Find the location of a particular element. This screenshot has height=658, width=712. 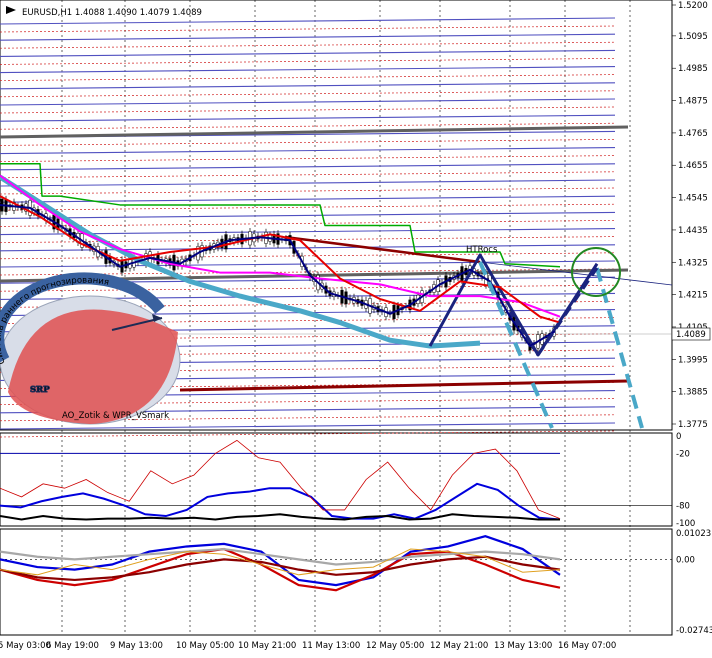

price-tick-label: 1.3885 is located at coordinates (693, 393).